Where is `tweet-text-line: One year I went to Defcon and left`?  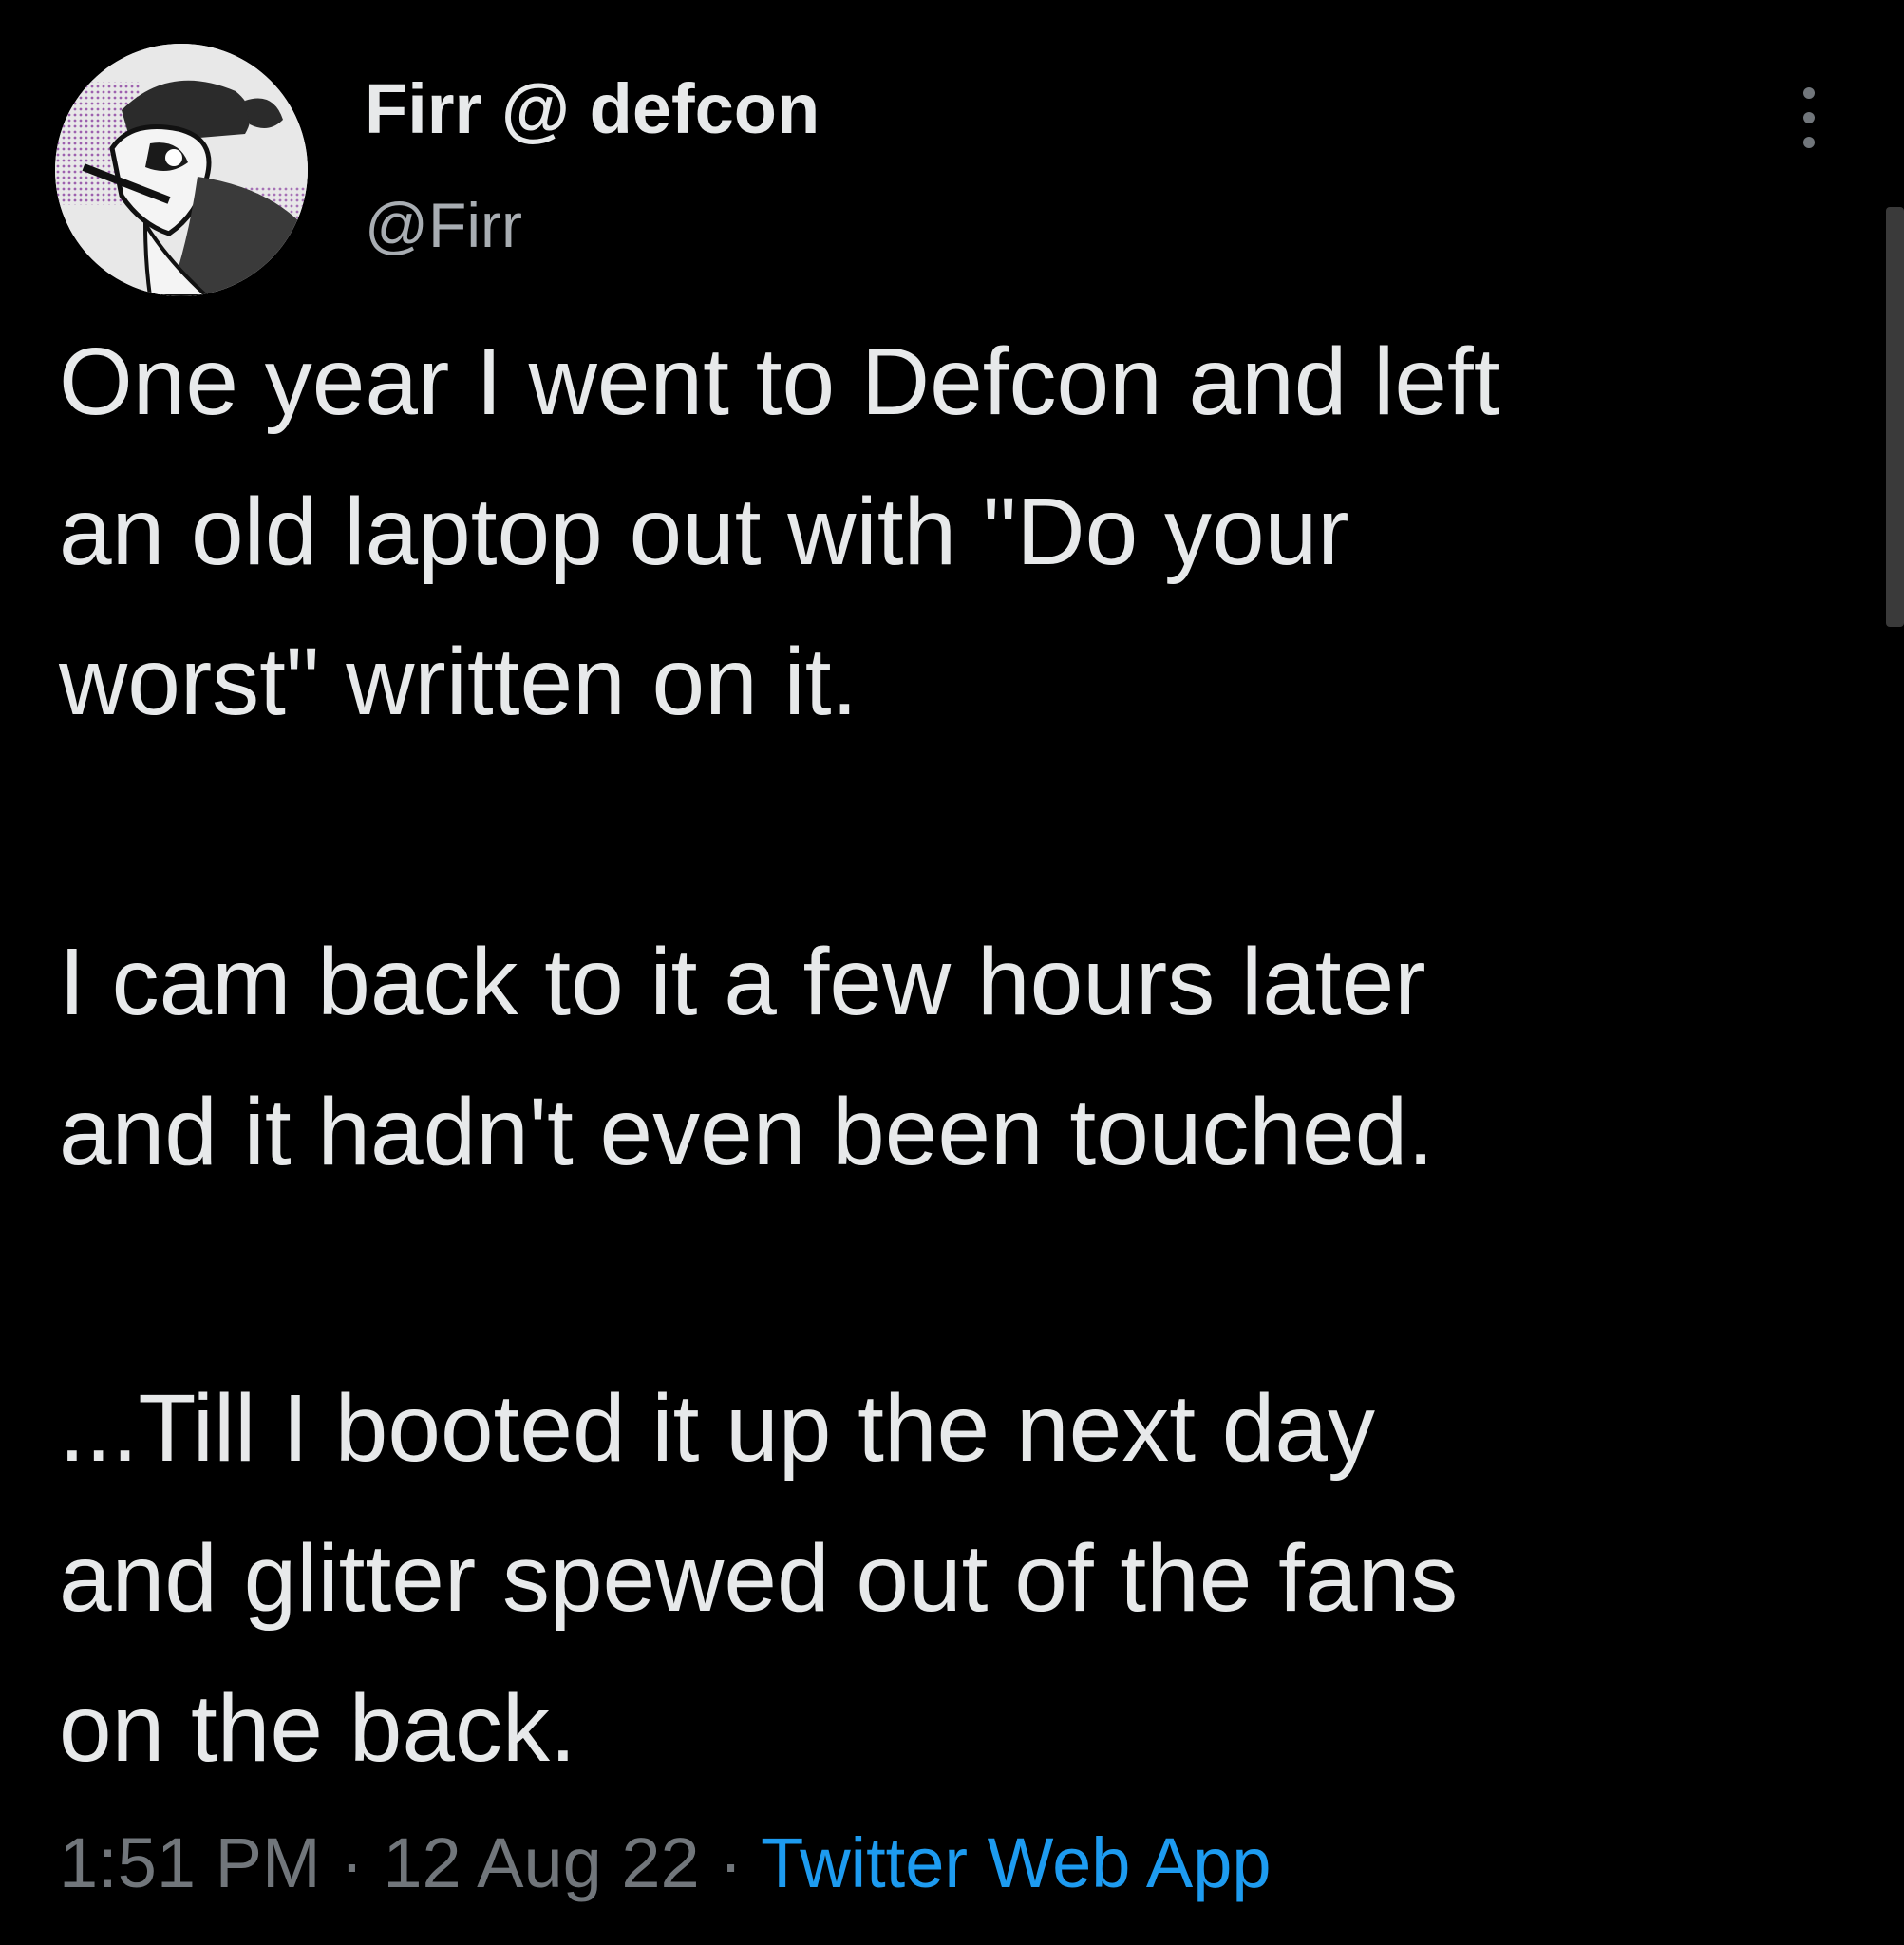
tweet-text-line: One year I went to Defcon and left is located at coordinates (779, 382).